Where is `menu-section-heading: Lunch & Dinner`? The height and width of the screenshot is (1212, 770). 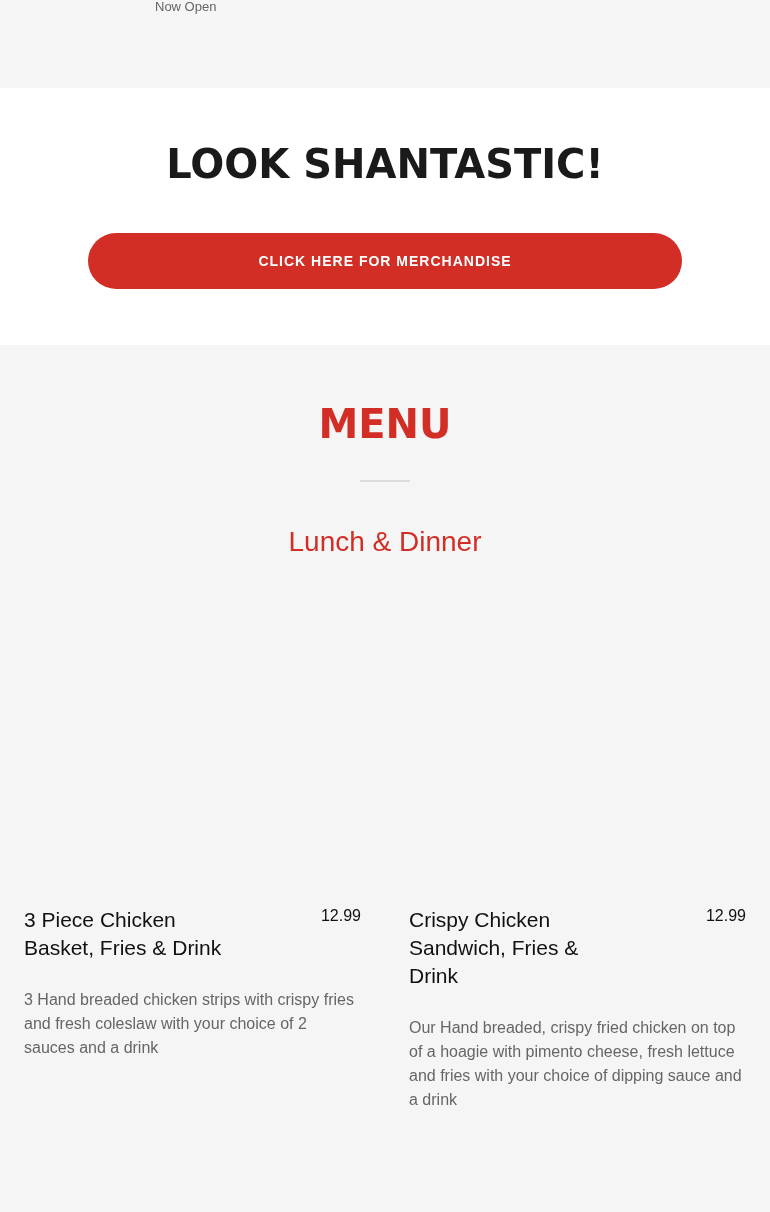 menu-section-heading: Lunch & Dinner is located at coordinates (385, 542).